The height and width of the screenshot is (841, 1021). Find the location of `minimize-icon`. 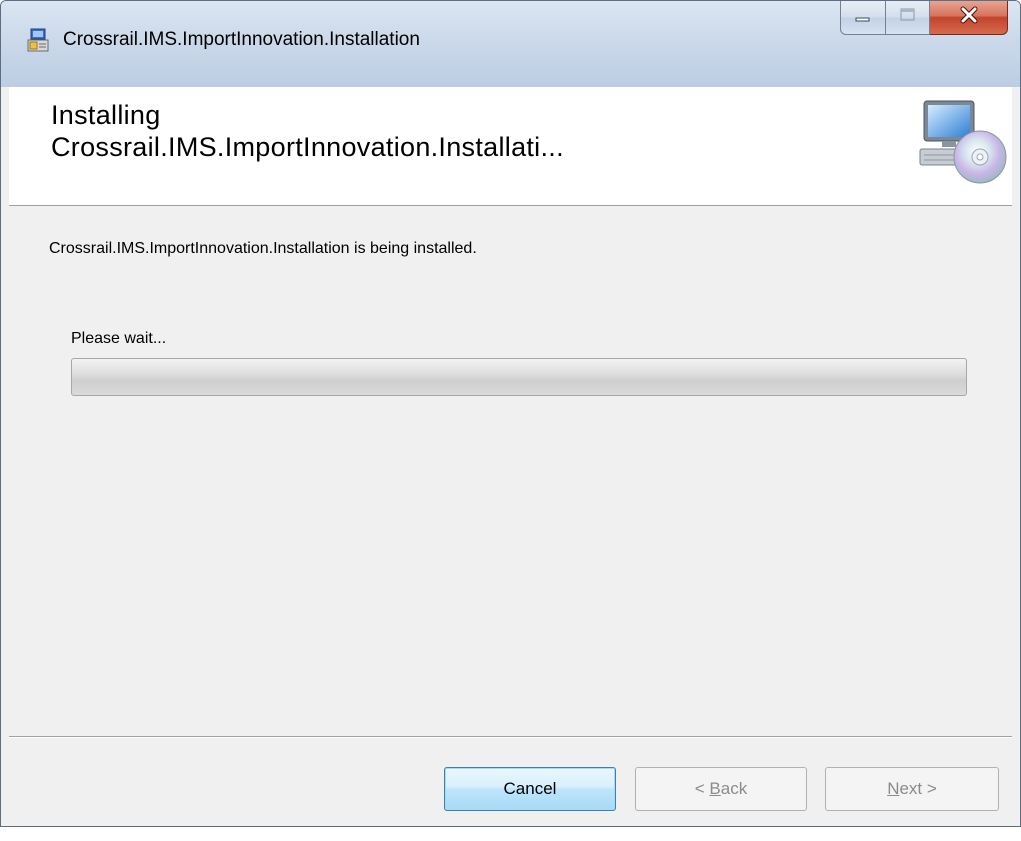

minimize-icon is located at coordinates (863, 18).